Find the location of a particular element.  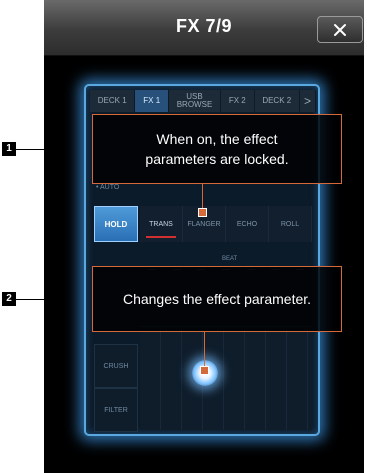

fx-type-trans: TRANS is located at coordinates (161, 224).